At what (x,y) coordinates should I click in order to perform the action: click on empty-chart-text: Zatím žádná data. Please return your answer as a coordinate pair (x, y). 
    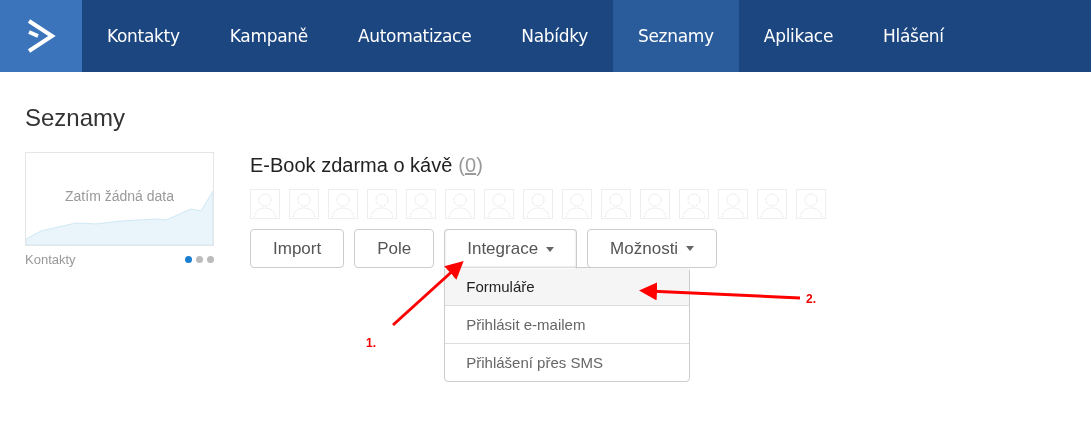
    Looking at the image, I should click on (119, 196).